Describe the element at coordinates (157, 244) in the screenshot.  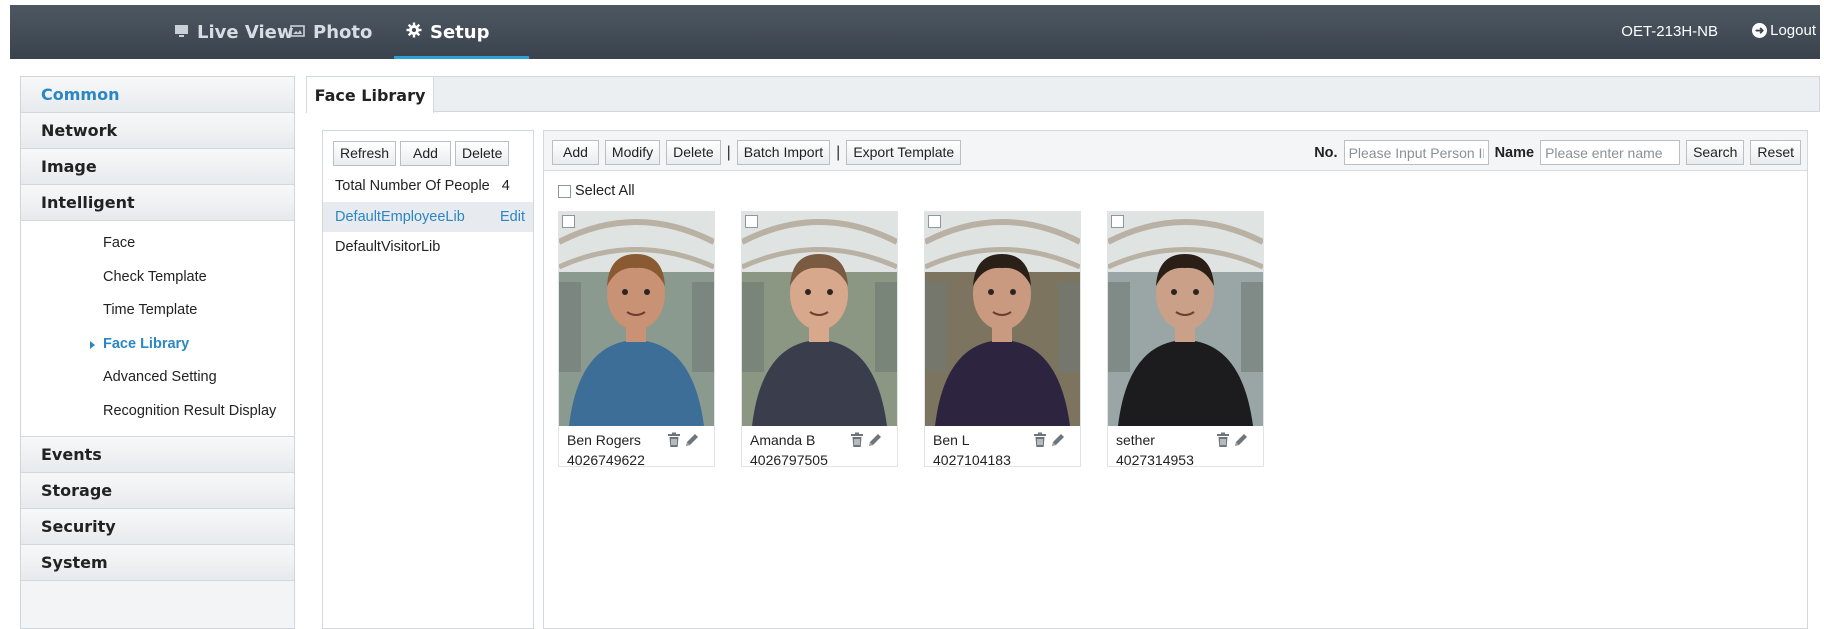
I see `submenu-item-face: Face` at that location.